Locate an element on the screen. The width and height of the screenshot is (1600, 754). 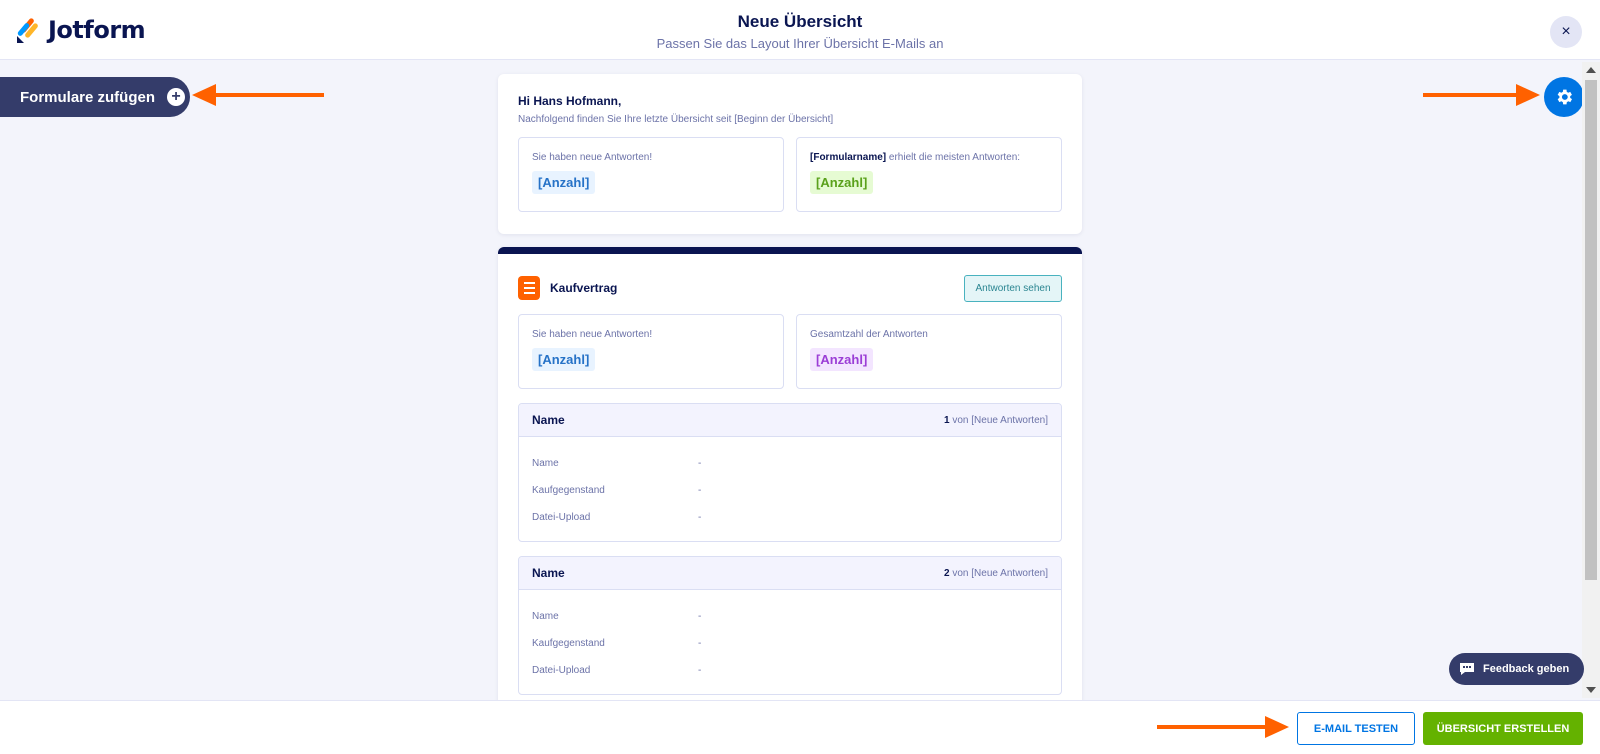
entry-header: Name 1 von [Neue Antworten] is located at coordinates (790, 420).